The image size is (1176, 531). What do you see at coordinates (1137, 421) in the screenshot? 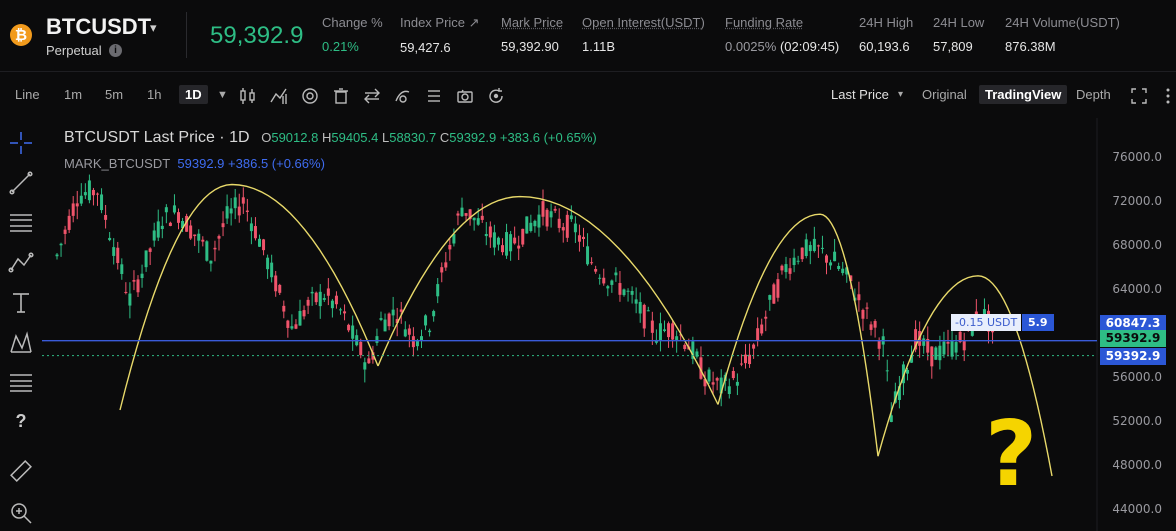
I see `price-axis-tick: 52000.0` at bounding box center [1137, 421].